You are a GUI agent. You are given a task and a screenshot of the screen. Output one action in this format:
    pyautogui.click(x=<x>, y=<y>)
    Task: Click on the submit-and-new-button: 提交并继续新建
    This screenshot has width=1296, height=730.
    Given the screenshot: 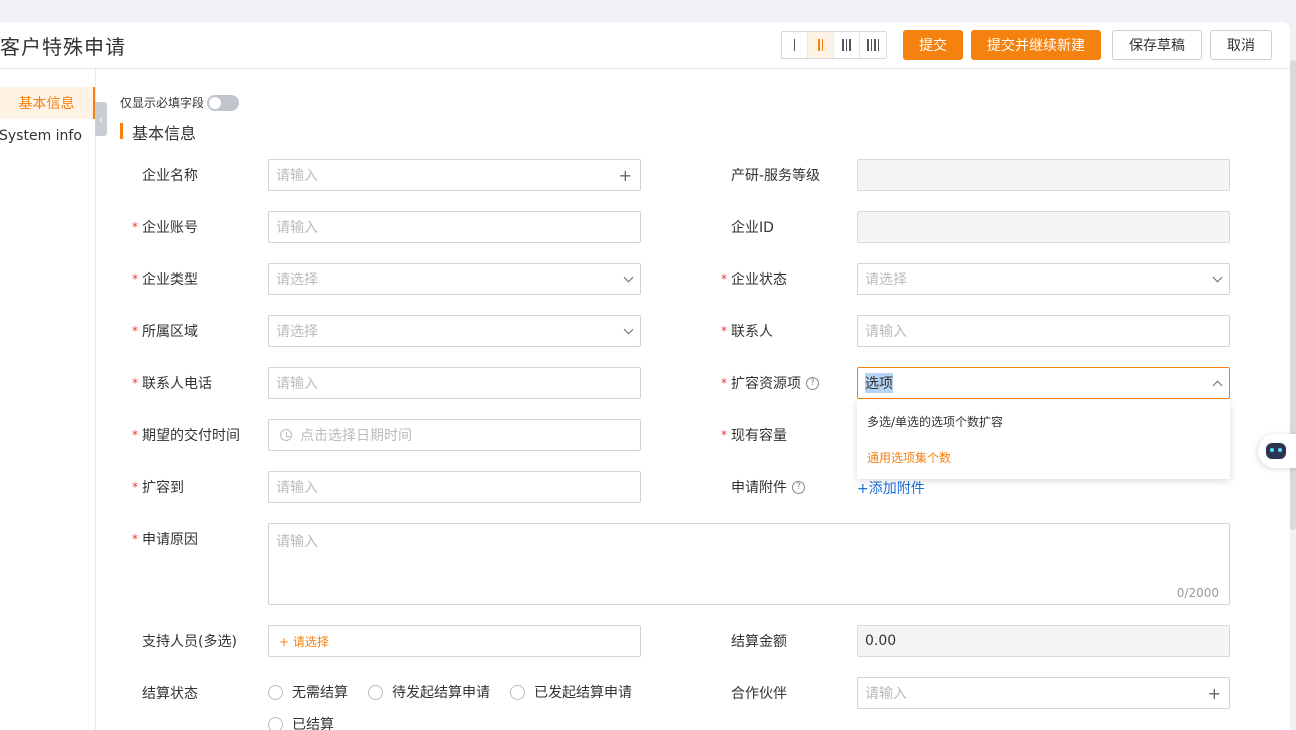 What is the action you would take?
    pyautogui.click(x=1036, y=45)
    